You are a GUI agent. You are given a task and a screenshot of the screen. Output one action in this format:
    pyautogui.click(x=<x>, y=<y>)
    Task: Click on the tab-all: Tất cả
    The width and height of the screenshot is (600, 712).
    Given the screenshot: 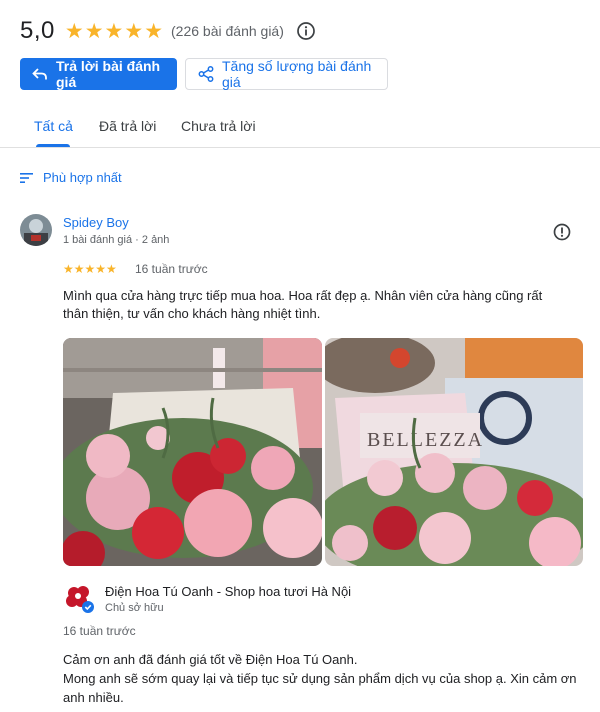 What is the action you would take?
    pyautogui.click(x=53, y=126)
    